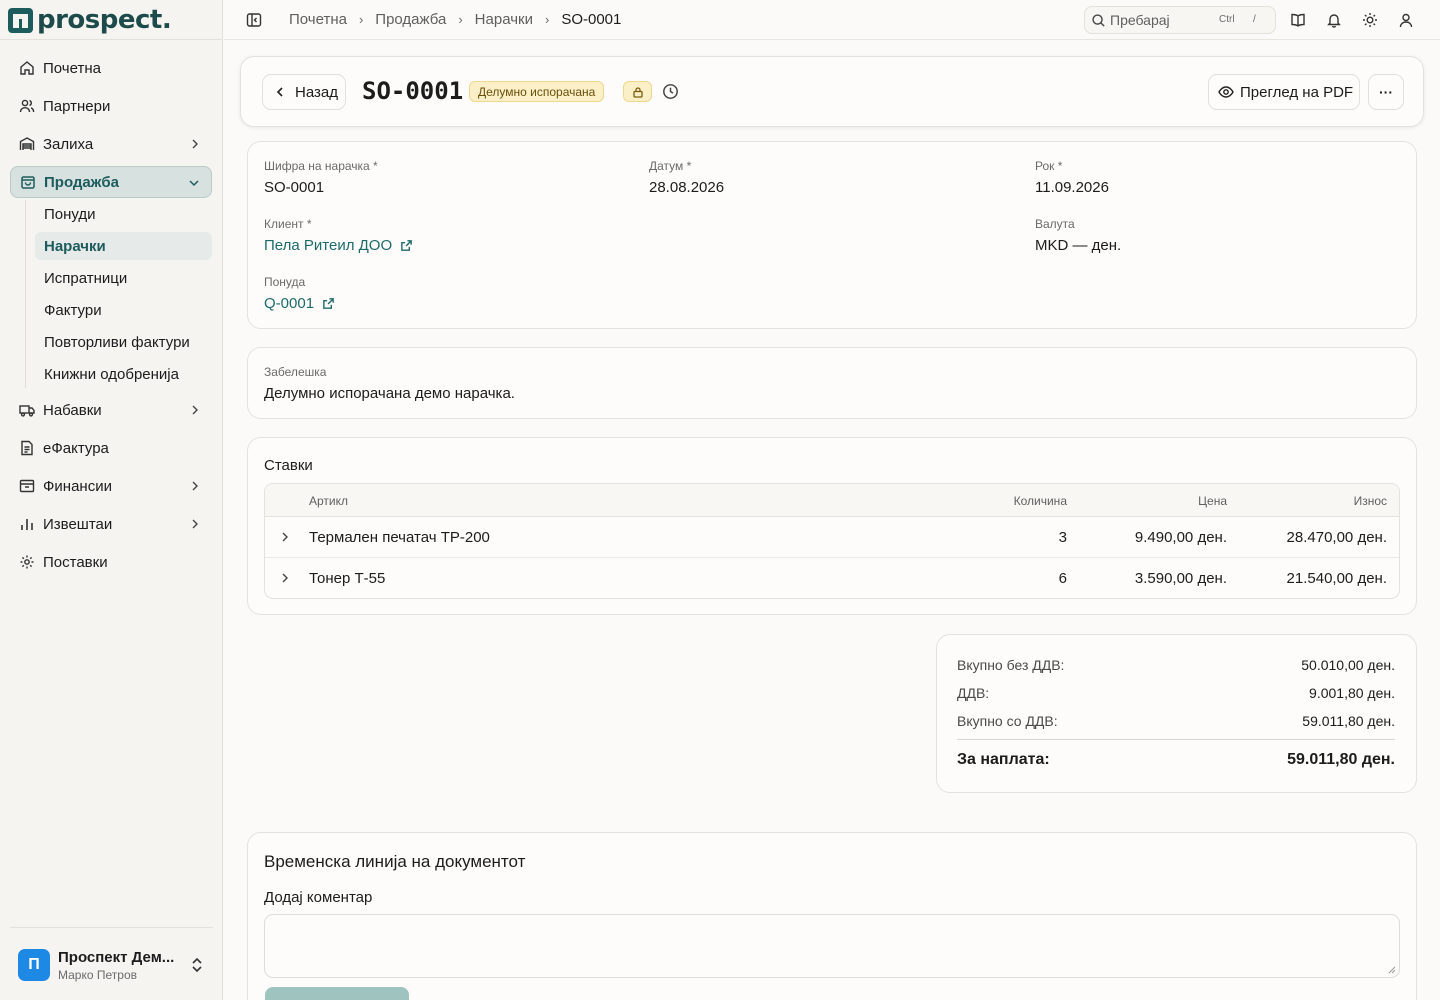 Image resolution: width=1440 pixels, height=1000 pixels. Describe the element at coordinates (72, 410) in the screenshot. I see `sidebar-item-label: Набавки` at that location.